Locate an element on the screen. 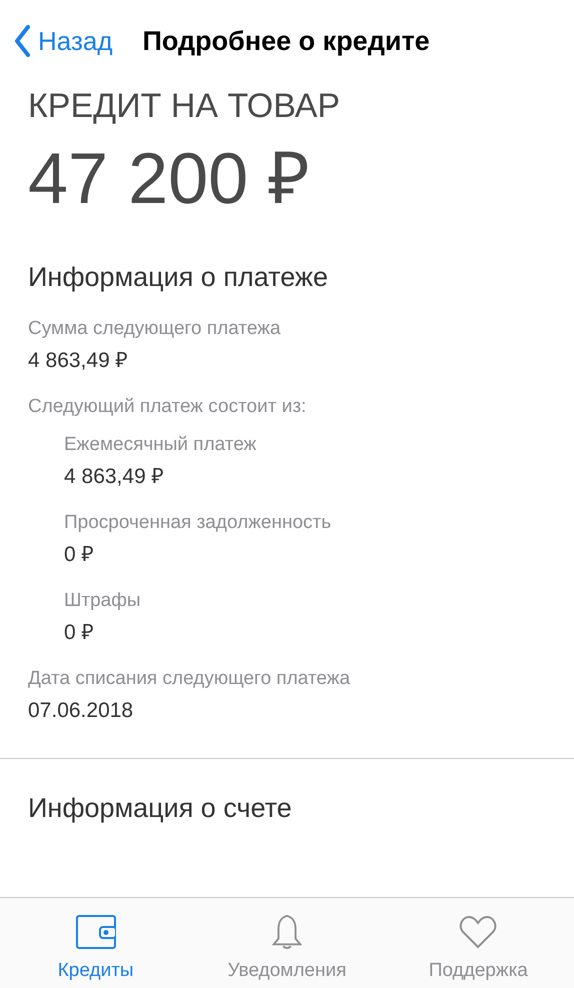 The image size is (574, 988). credit-amount: 47 200 ₽ is located at coordinates (169, 179).